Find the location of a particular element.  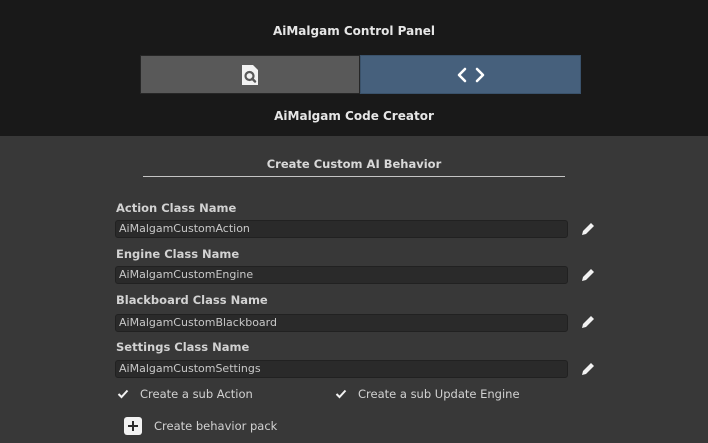

section-divider is located at coordinates (354, 176).